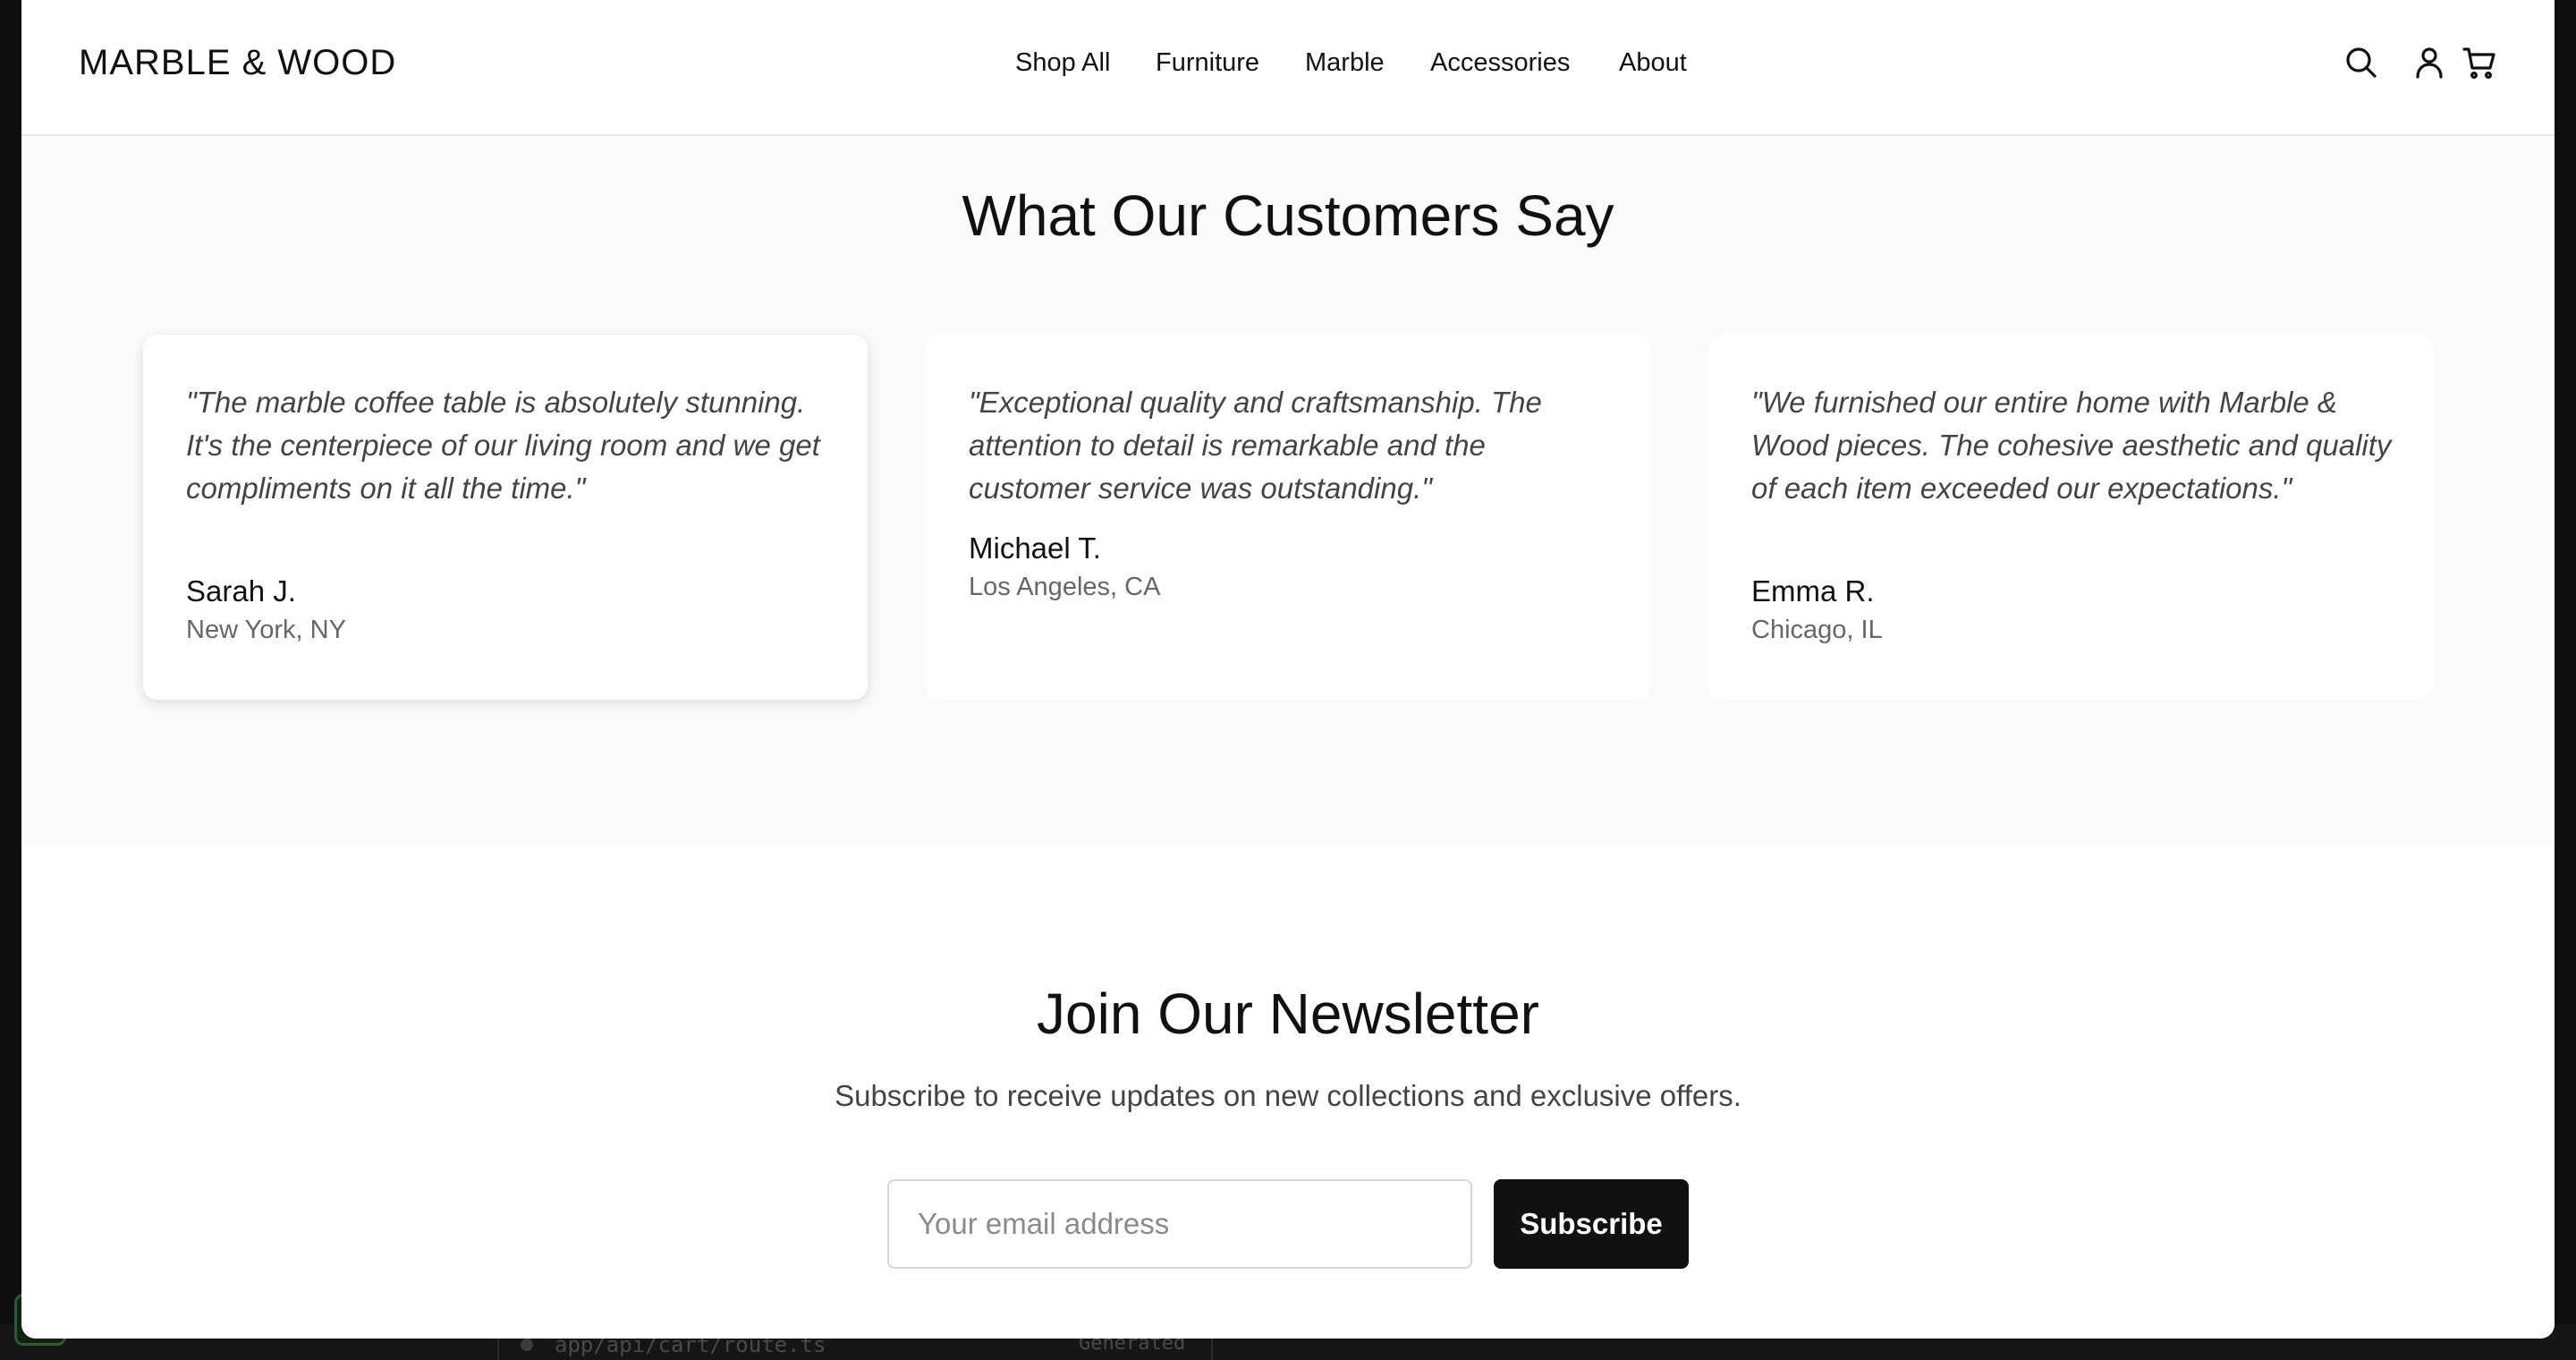 Image resolution: width=2576 pixels, height=1360 pixels. I want to click on testimonial-author: Sarah J., so click(241, 591).